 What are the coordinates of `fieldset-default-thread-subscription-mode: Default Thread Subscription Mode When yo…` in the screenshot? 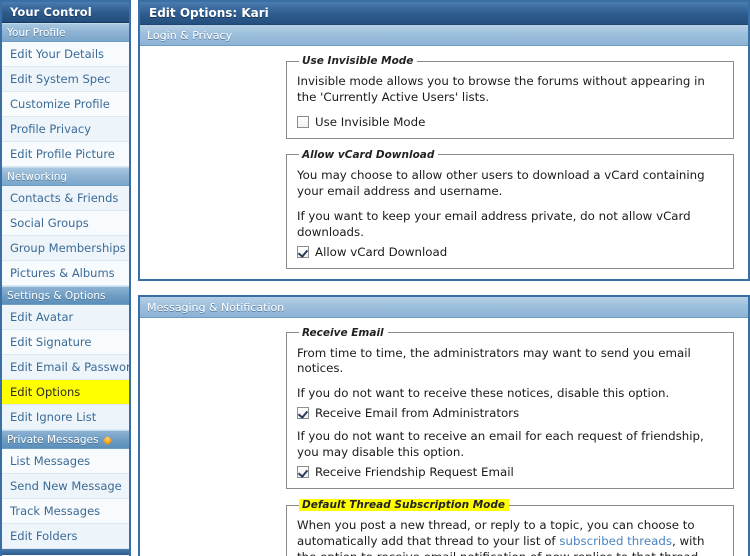 It's located at (510, 527).